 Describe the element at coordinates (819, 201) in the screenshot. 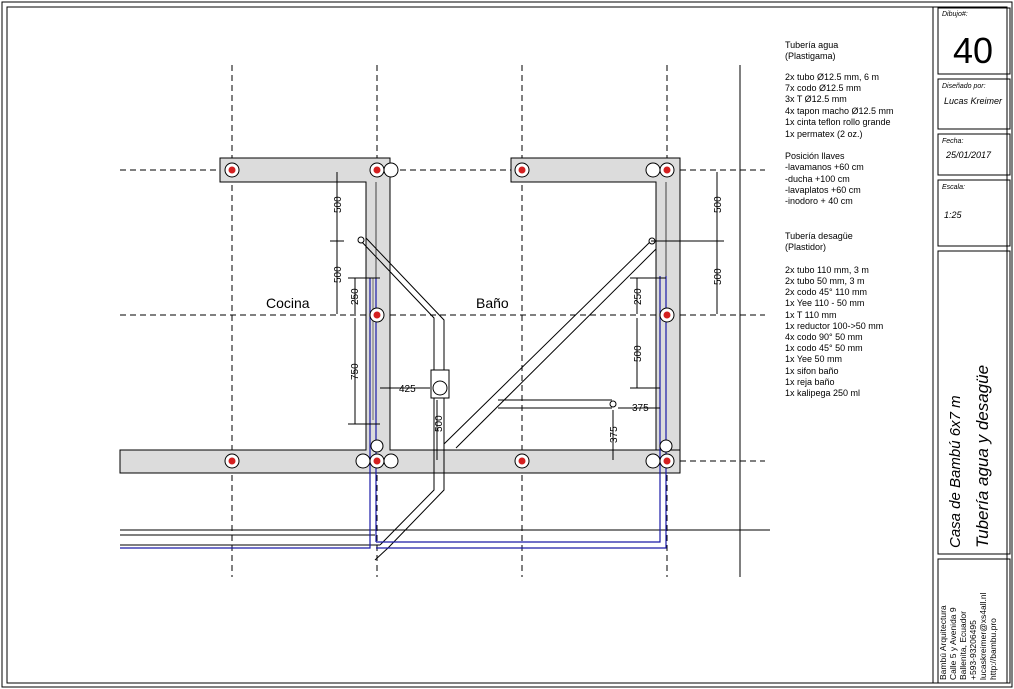

I see `valves-item: -inodoro + 40 cm` at that location.